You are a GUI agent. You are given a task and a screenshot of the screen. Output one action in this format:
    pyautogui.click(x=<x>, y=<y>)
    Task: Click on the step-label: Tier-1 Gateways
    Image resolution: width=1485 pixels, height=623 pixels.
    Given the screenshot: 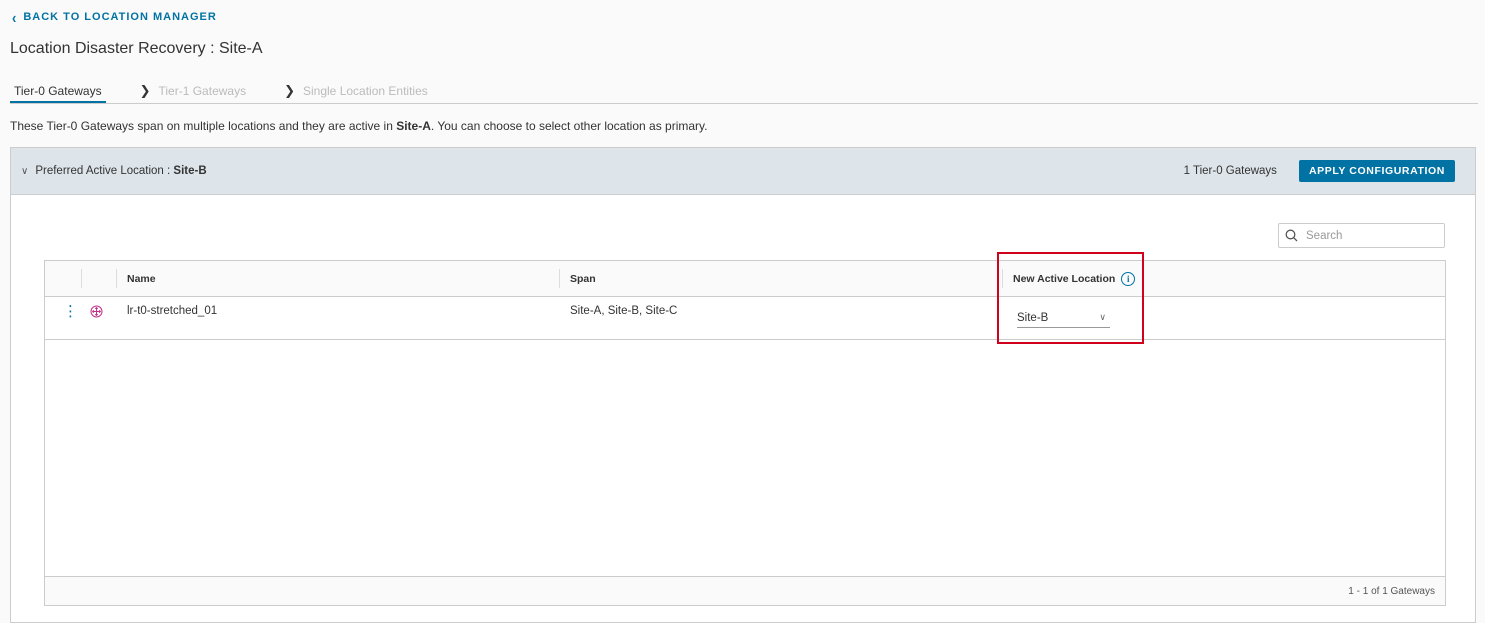 What is the action you would take?
    pyautogui.click(x=202, y=91)
    